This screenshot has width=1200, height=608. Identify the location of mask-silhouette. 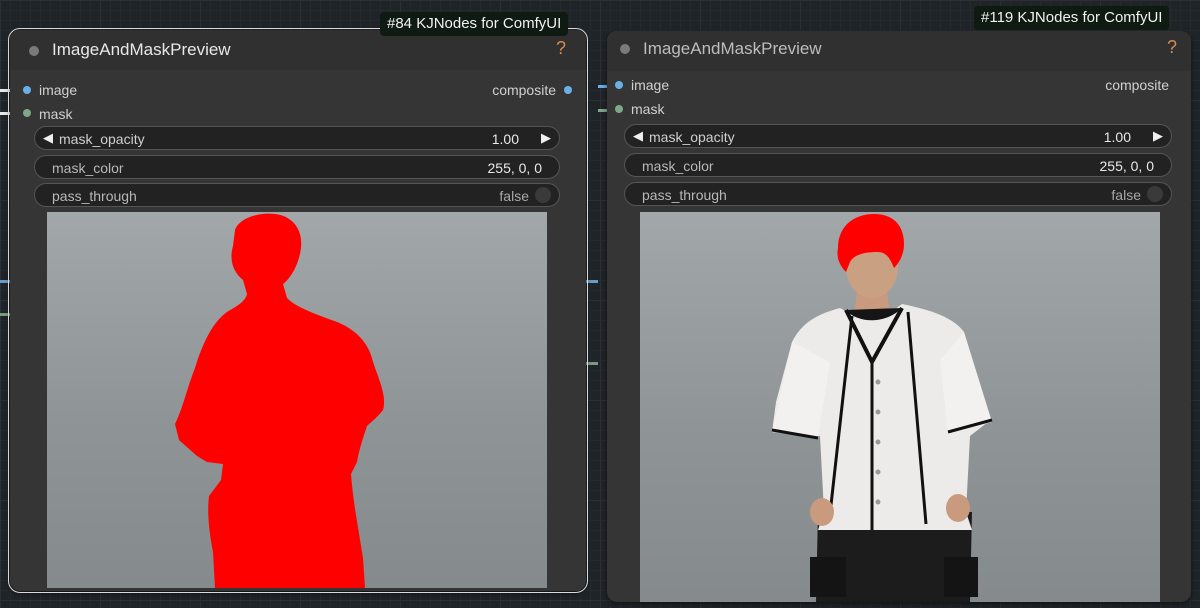
(280, 400).